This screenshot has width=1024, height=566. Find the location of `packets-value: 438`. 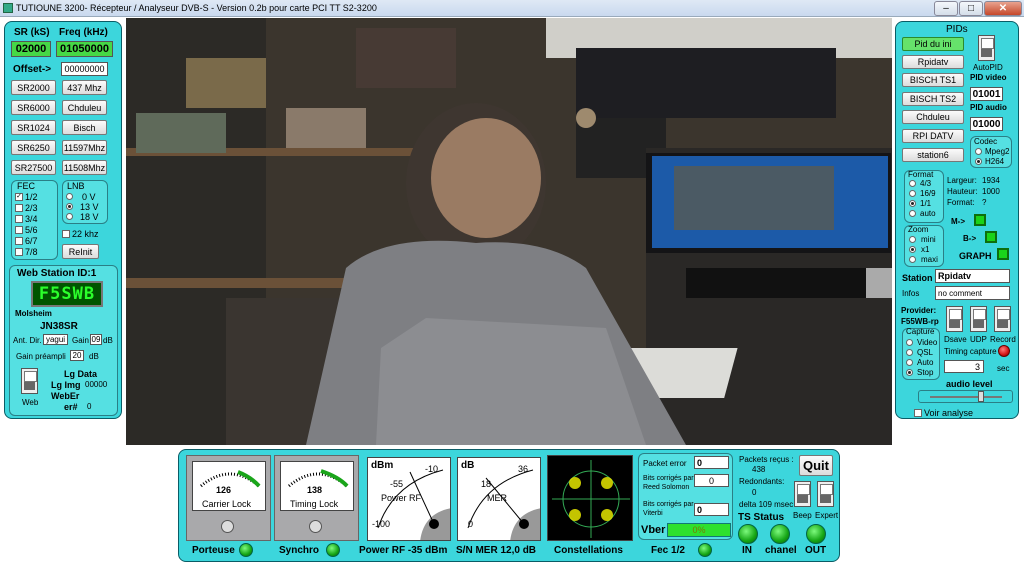

packets-value: 438 is located at coordinates (759, 469).